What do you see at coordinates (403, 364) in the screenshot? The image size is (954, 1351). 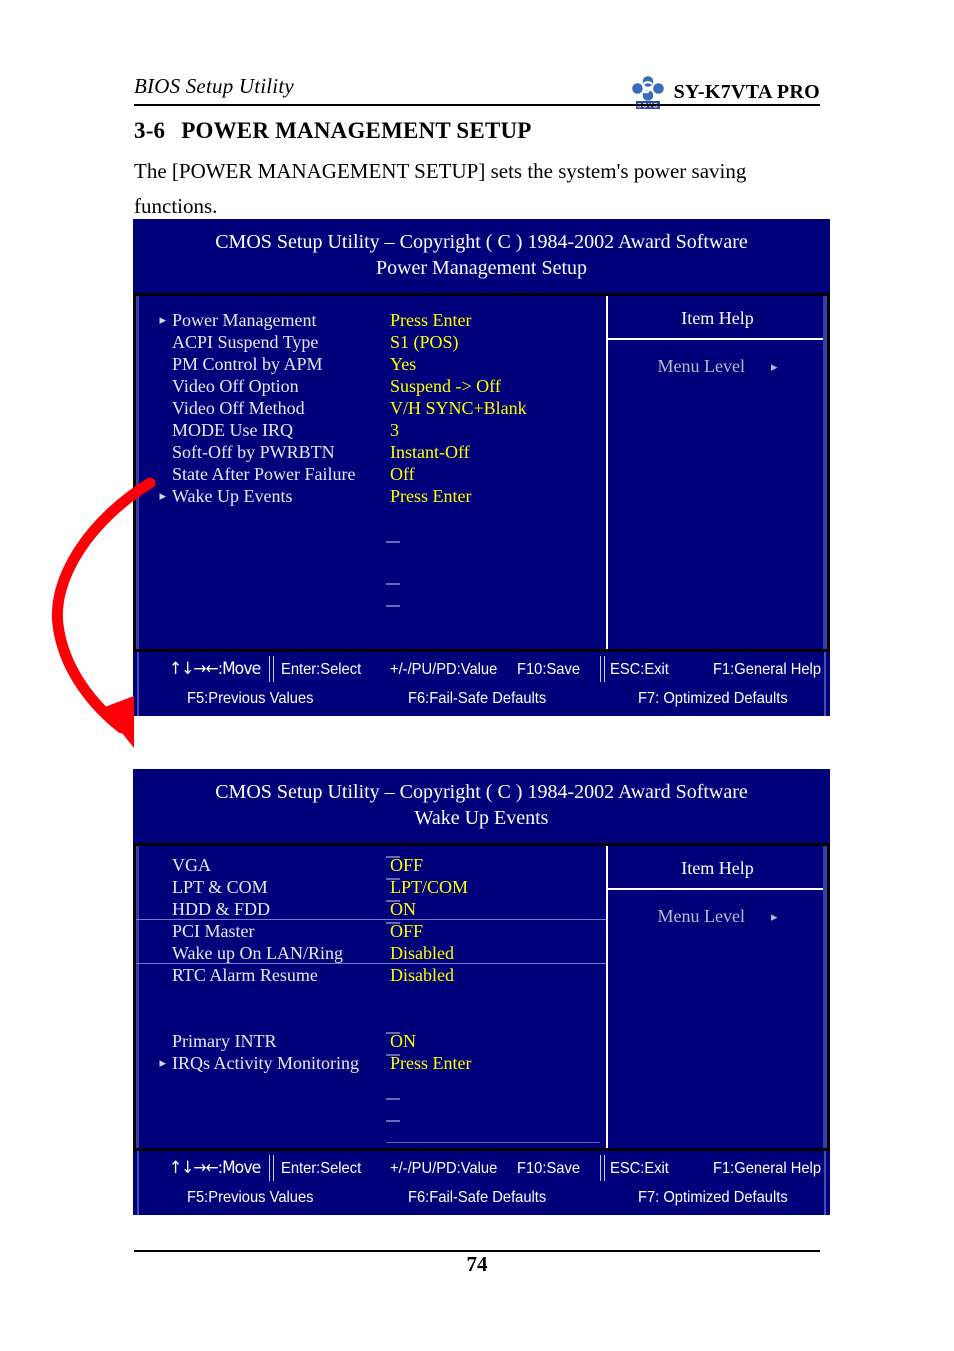 I see `setting-value: Yes` at bounding box center [403, 364].